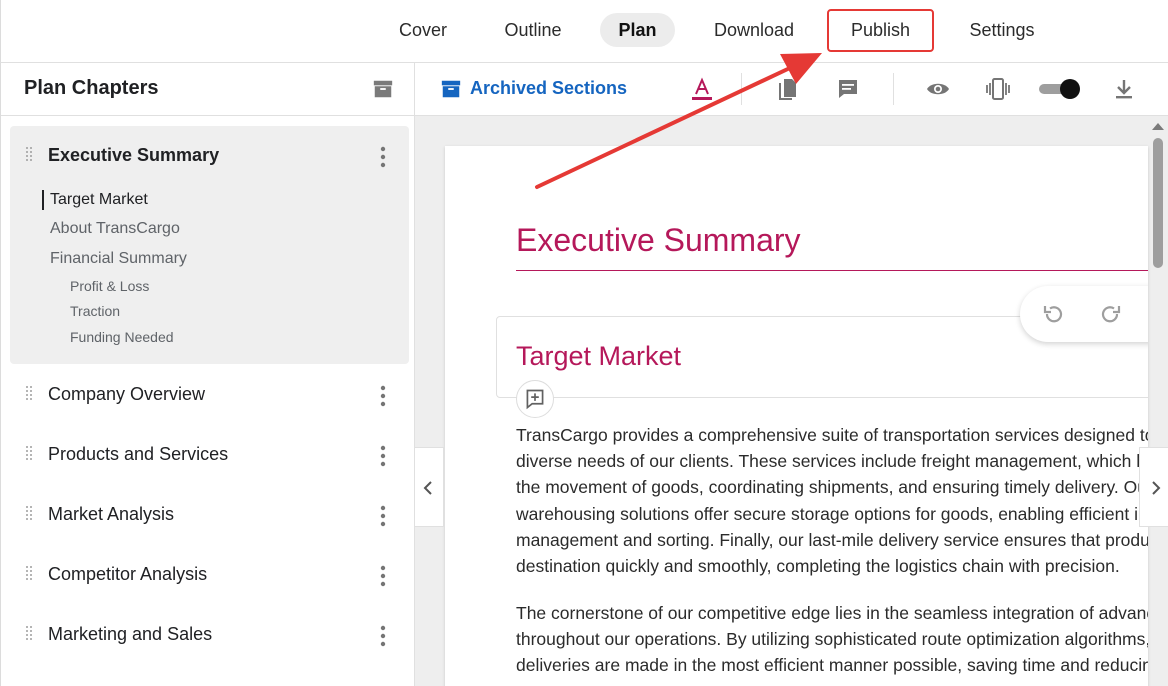 The height and width of the screenshot is (686, 1168). Describe the element at coordinates (1002, 30) in the screenshot. I see `tab-settings: Settings` at that location.